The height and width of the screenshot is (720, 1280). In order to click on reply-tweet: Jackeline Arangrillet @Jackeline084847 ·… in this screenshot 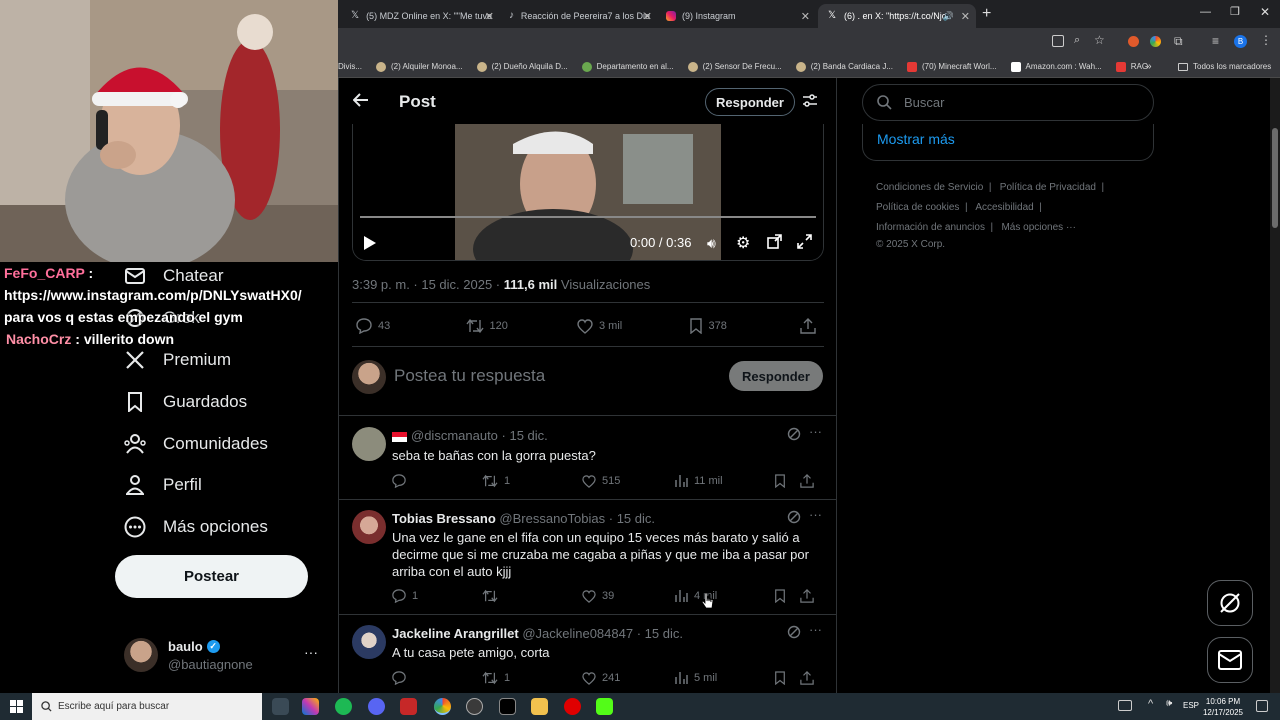, I will do `click(587, 654)`.